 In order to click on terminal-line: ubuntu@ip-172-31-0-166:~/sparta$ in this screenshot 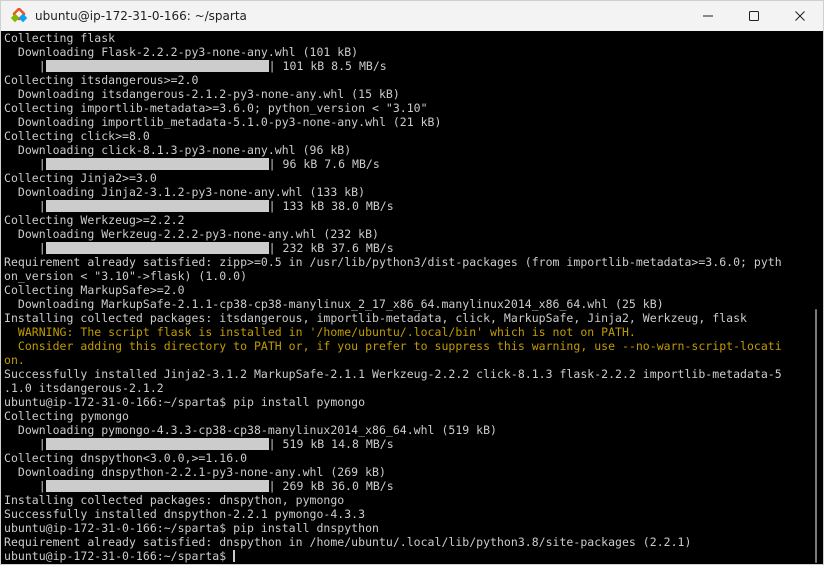, I will do `click(407, 556)`.